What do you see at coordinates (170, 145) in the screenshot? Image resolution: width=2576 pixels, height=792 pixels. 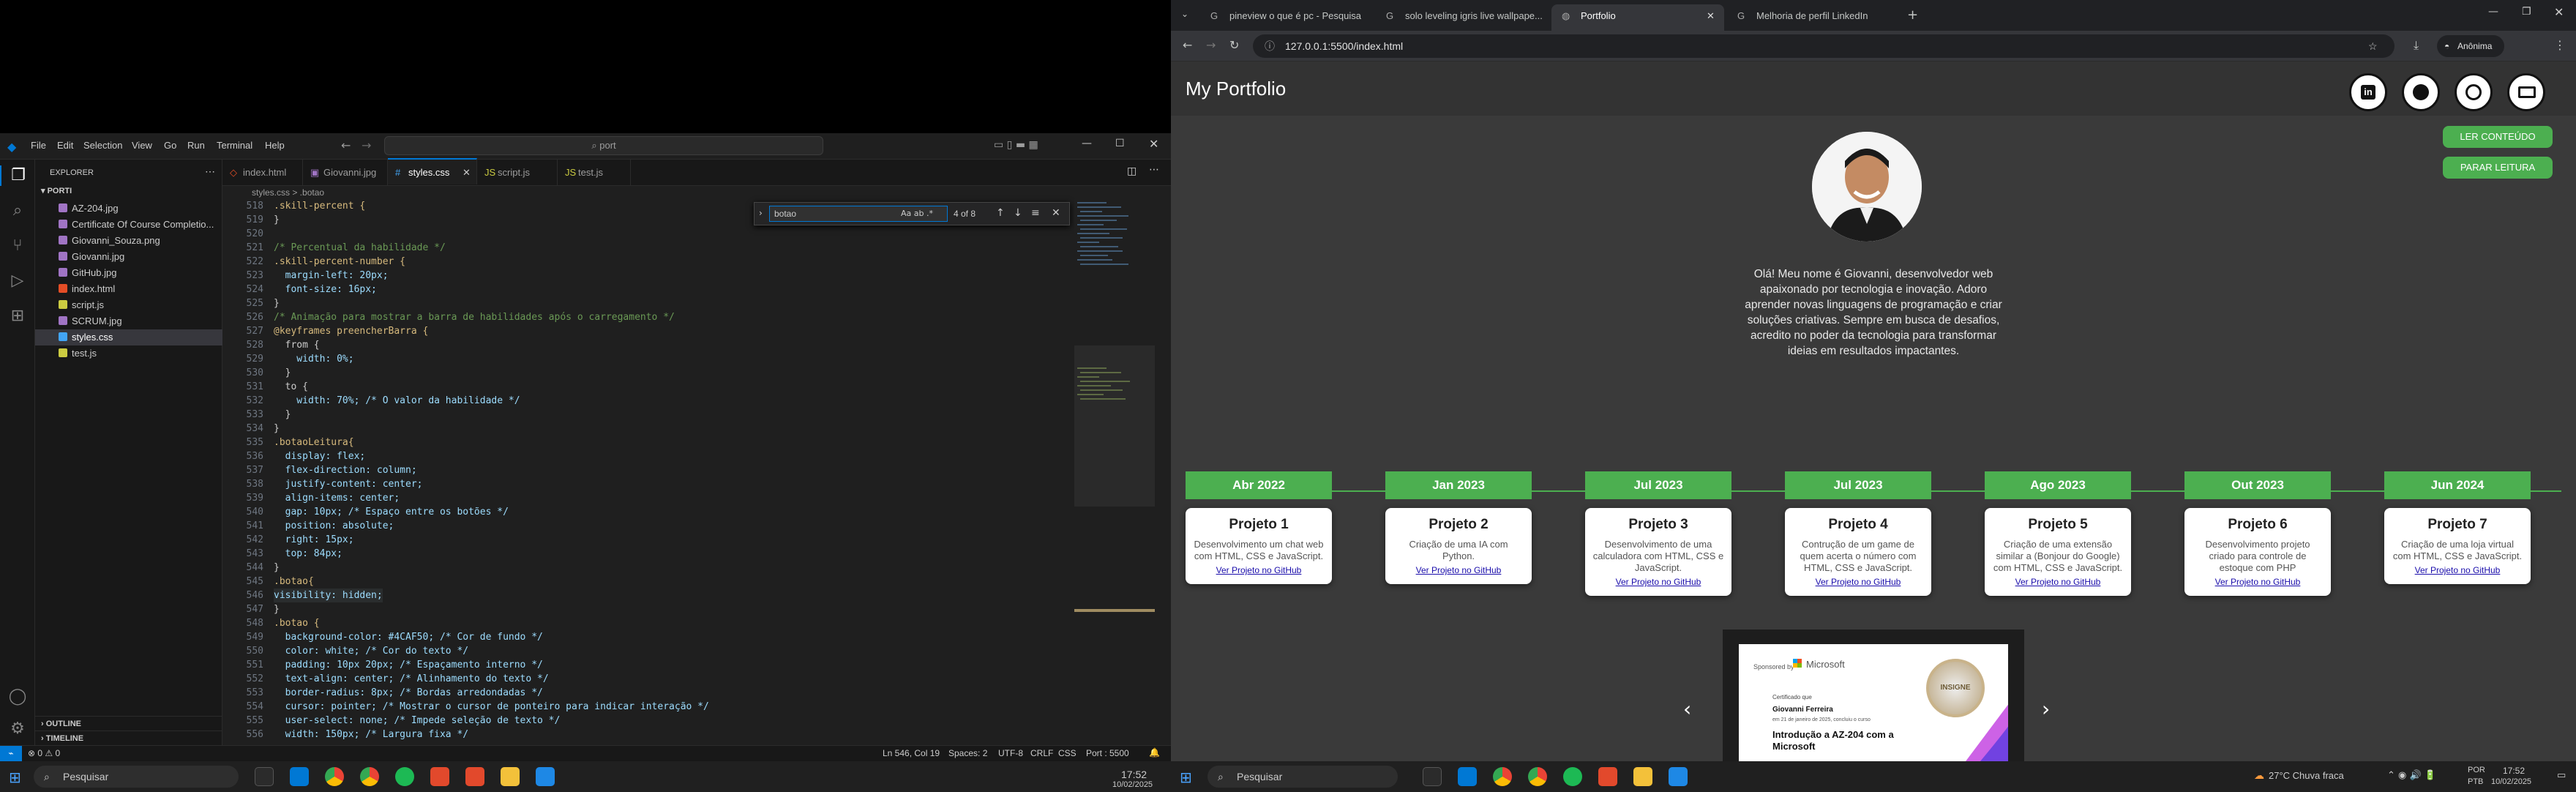 I see `menu-go: Go` at bounding box center [170, 145].